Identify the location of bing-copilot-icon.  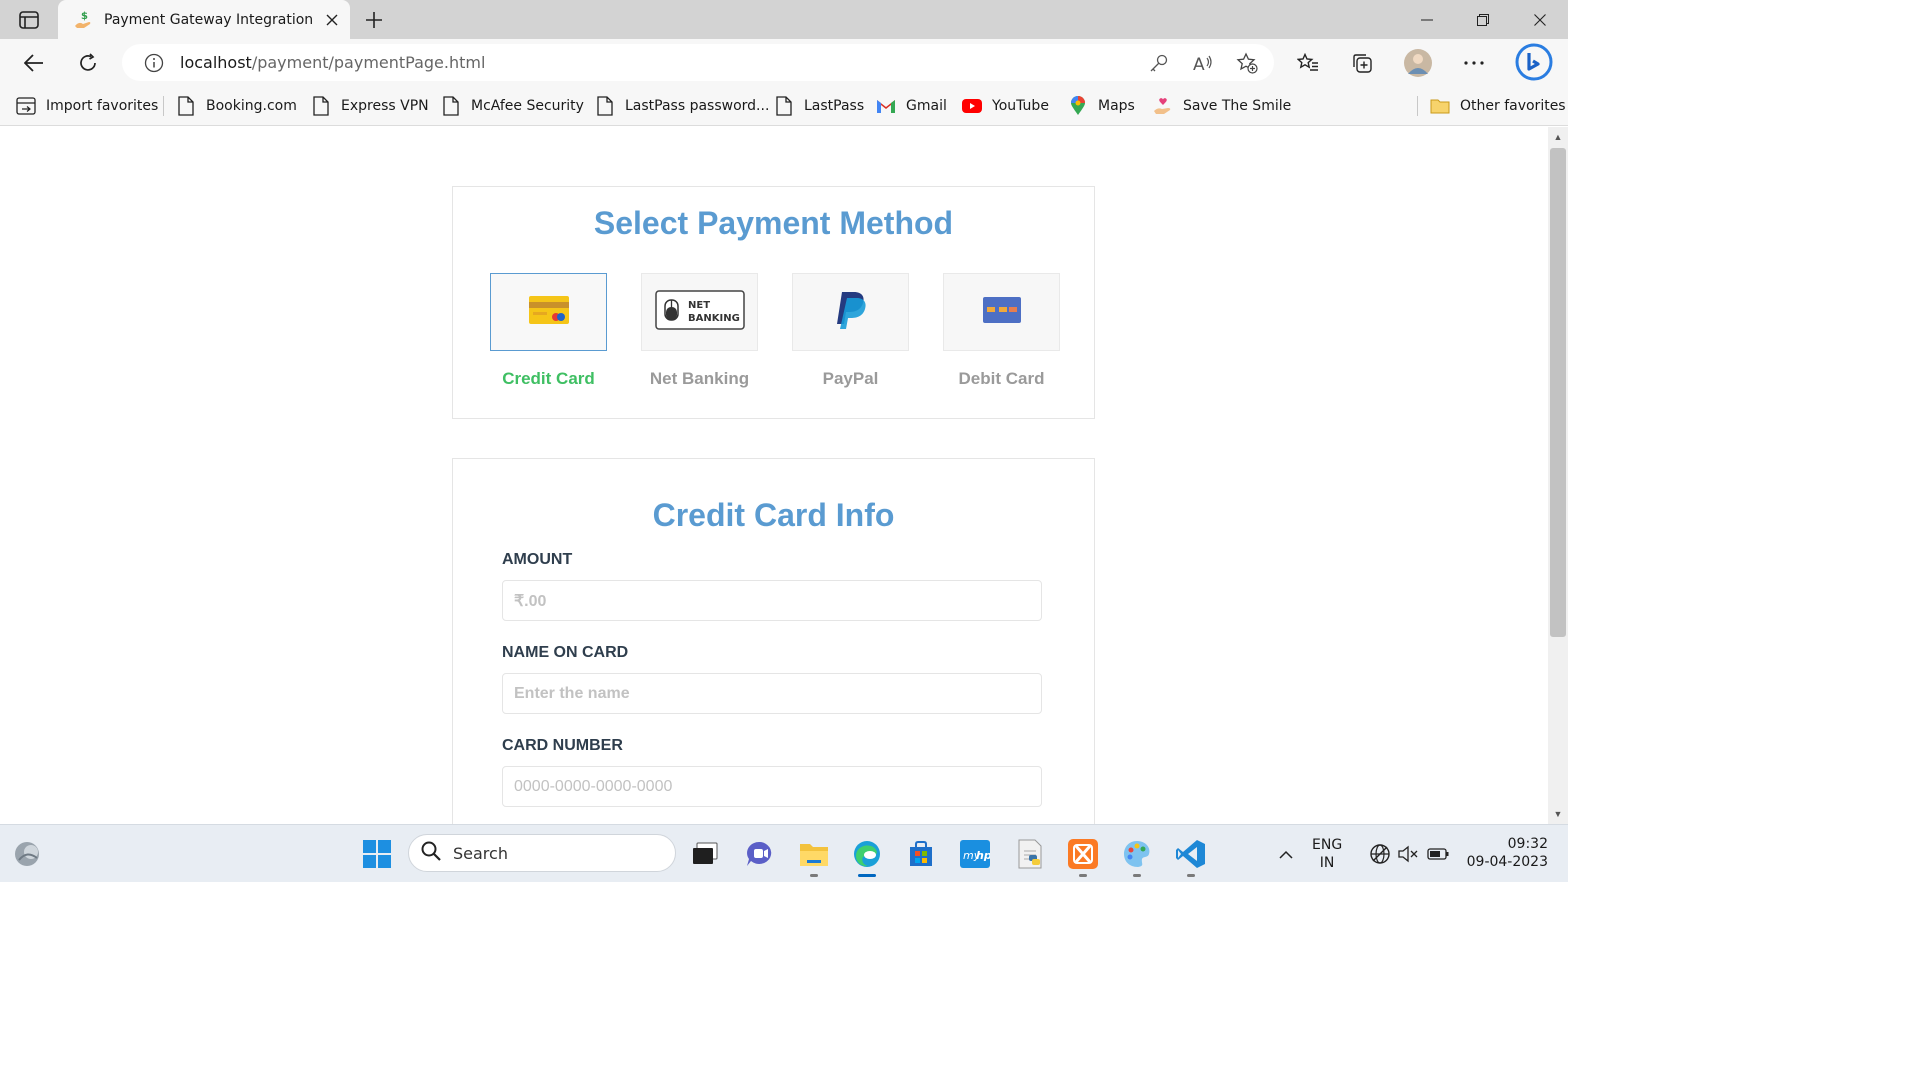
(1534, 62).